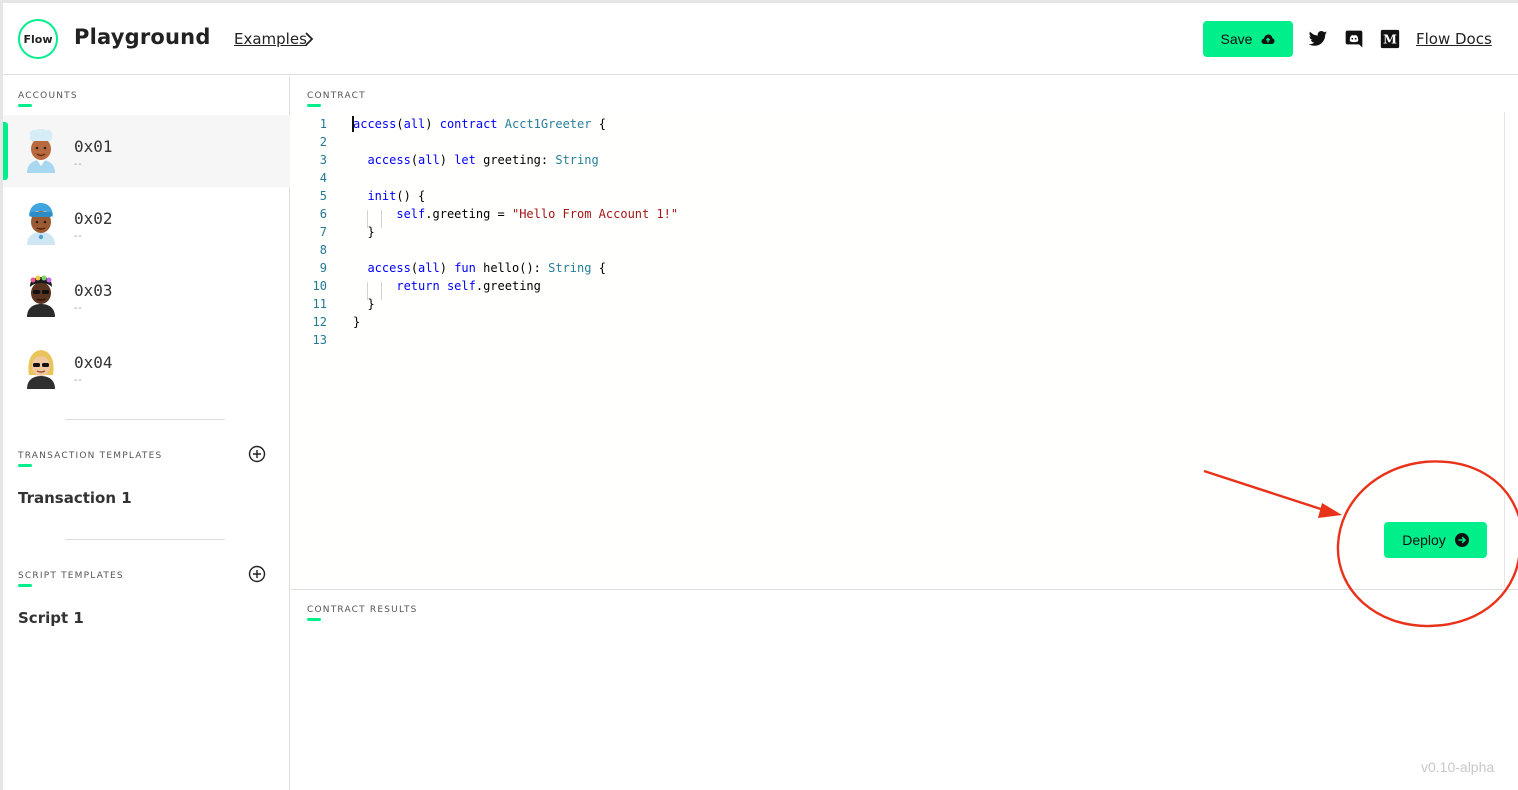 Image resolution: width=1518 pixels, height=790 pixels. Describe the element at coordinates (41, 369) in the screenshot. I see `avatar-sunglasses-icon` at that location.